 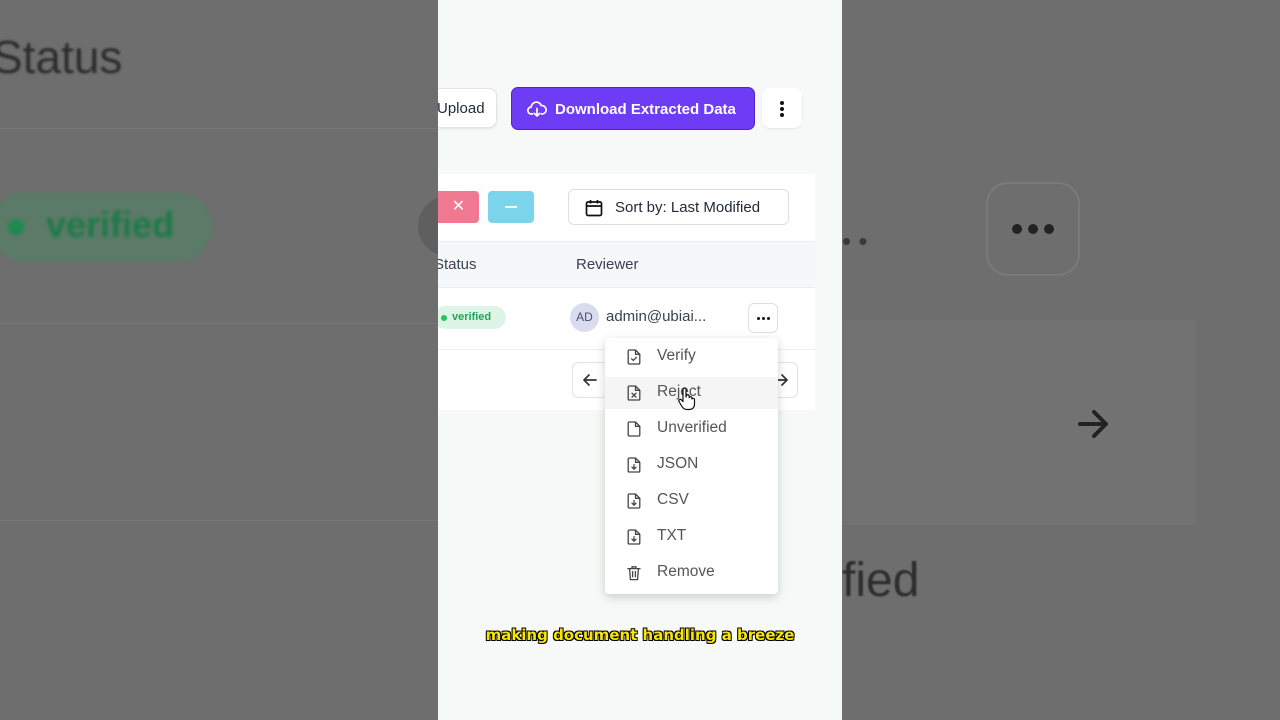 I want to click on download-extracted-data-button: Download Extracted Data, so click(x=633, y=108).